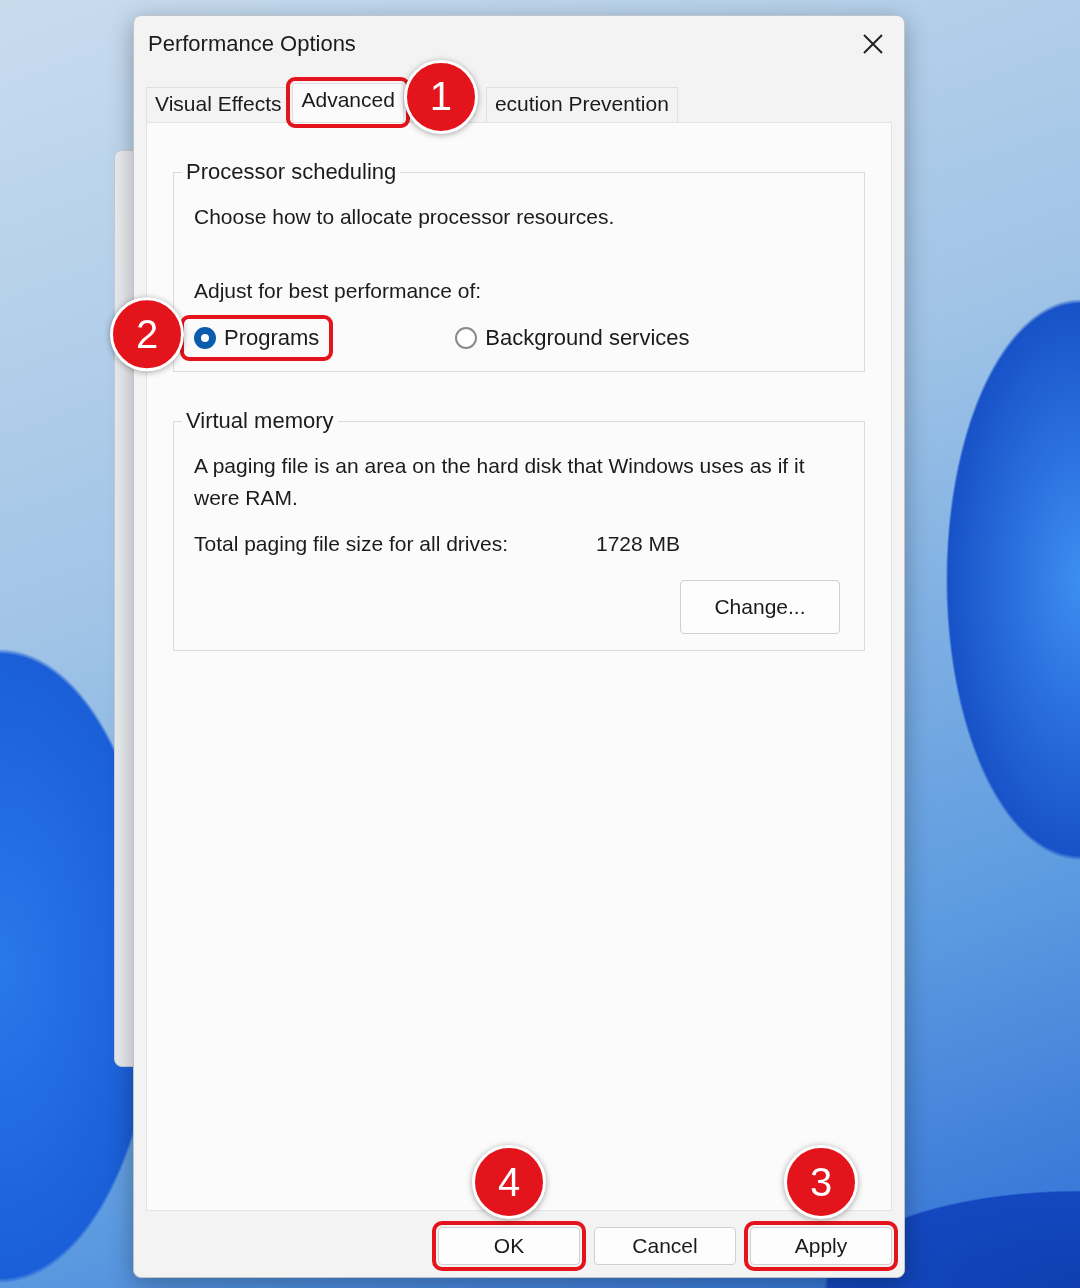 This screenshot has height=1288, width=1080. I want to click on radio-option: Programs, so click(257, 338).